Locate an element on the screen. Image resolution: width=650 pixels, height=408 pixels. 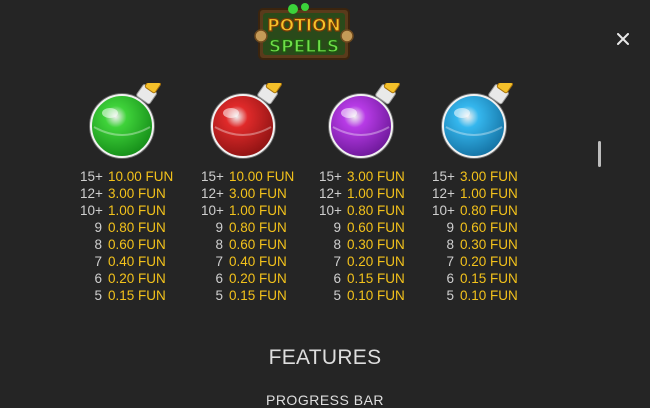
scrollbar-thumb is located at coordinates (599, 154).